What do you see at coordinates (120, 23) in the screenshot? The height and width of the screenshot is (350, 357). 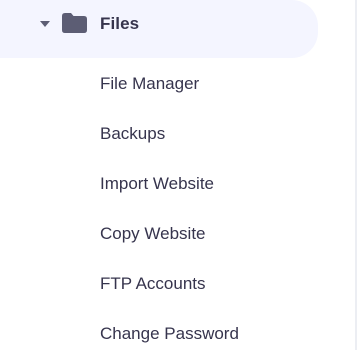 I see `section-title: Files` at bounding box center [120, 23].